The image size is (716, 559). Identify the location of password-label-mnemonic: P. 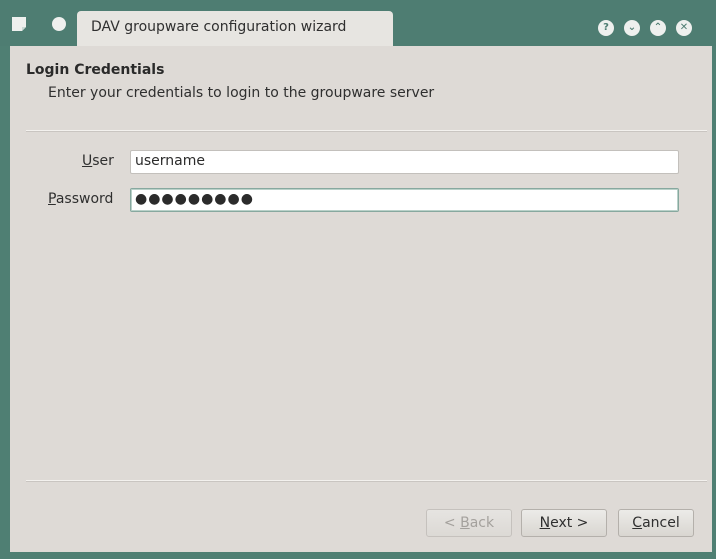
(52, 199).